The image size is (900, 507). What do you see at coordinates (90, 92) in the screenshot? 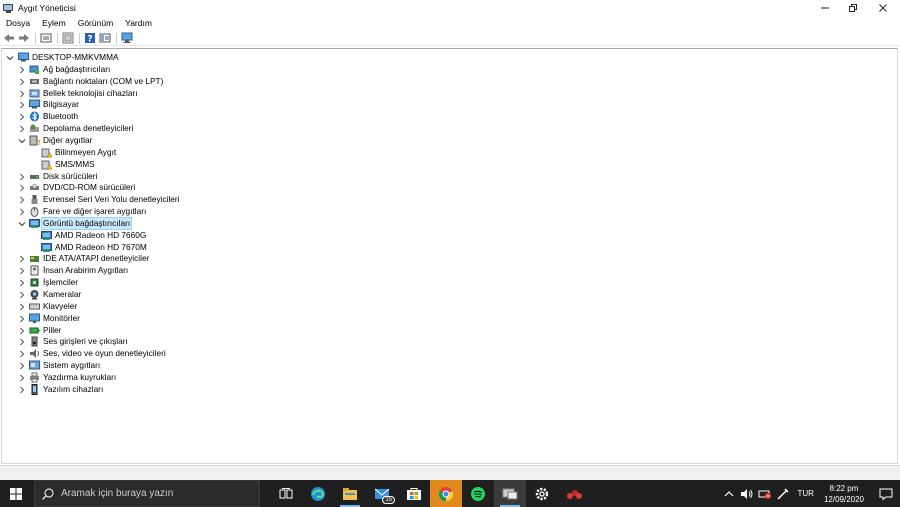
I see `tree-node-label: Bellek teknolojisi cihazları` at bounding box center [90, 92].